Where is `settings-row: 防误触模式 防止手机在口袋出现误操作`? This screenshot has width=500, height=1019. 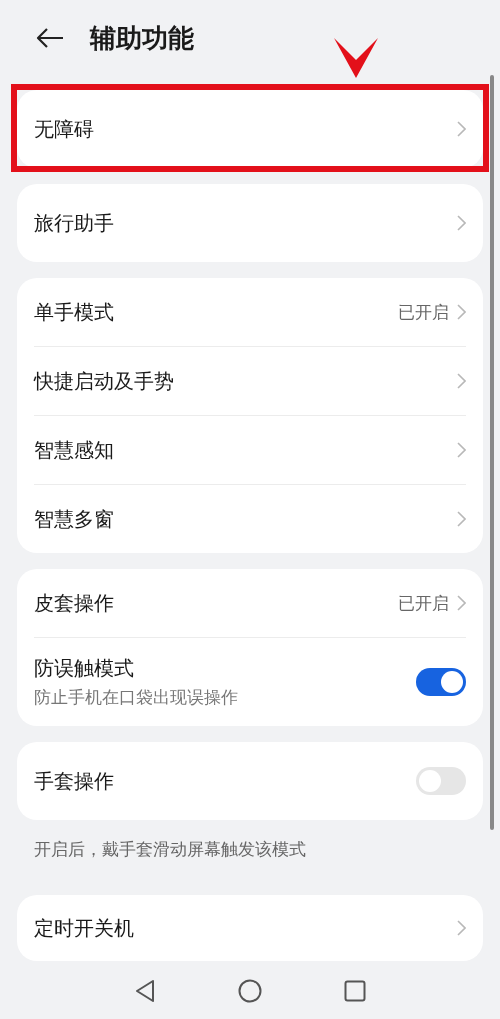
settings-row: 防误触模式 防止手机在口袋出现误操作 is located at coordinates (250, 681).